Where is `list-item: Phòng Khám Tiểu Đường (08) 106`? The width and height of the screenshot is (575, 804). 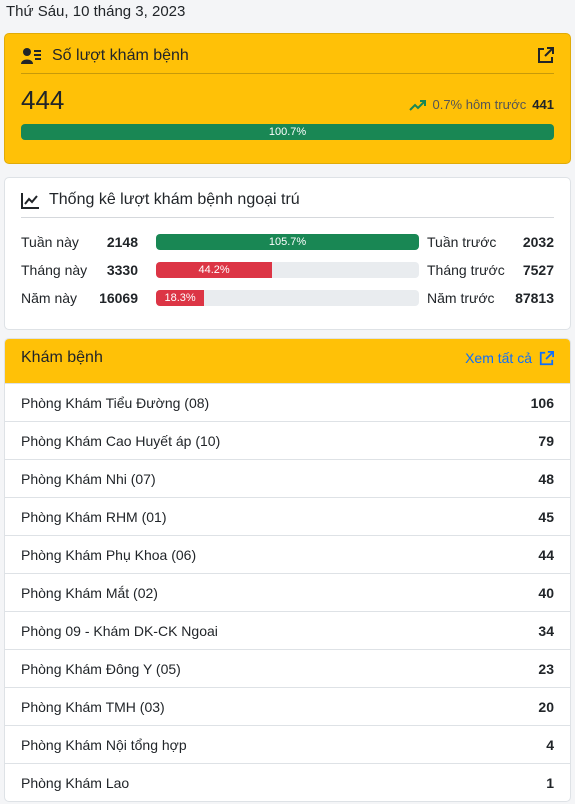
list-item: Phòng Khám Tiểu Đường (08) 106 is located at coordinates (287, 403).